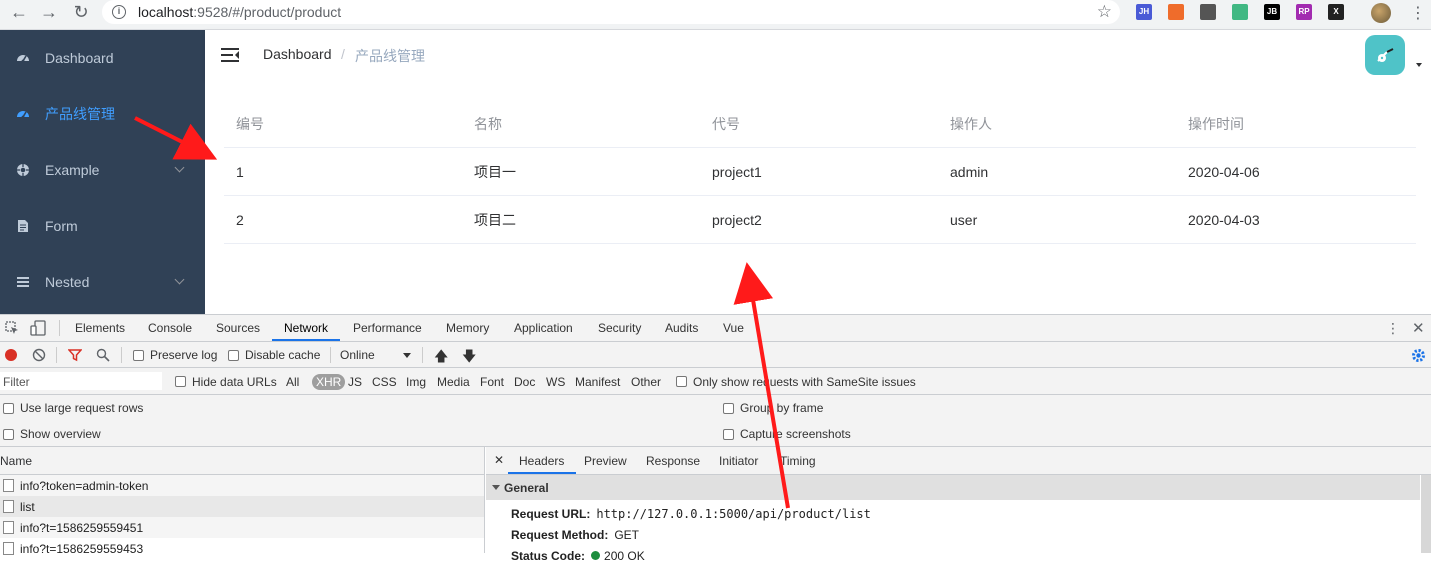 This screenshot has width=1431, height=563. What do you see at coordinates (605, 461) in the screenshot?
I see `detail-tab-preview: Preview` at bounding box center [605, 461].